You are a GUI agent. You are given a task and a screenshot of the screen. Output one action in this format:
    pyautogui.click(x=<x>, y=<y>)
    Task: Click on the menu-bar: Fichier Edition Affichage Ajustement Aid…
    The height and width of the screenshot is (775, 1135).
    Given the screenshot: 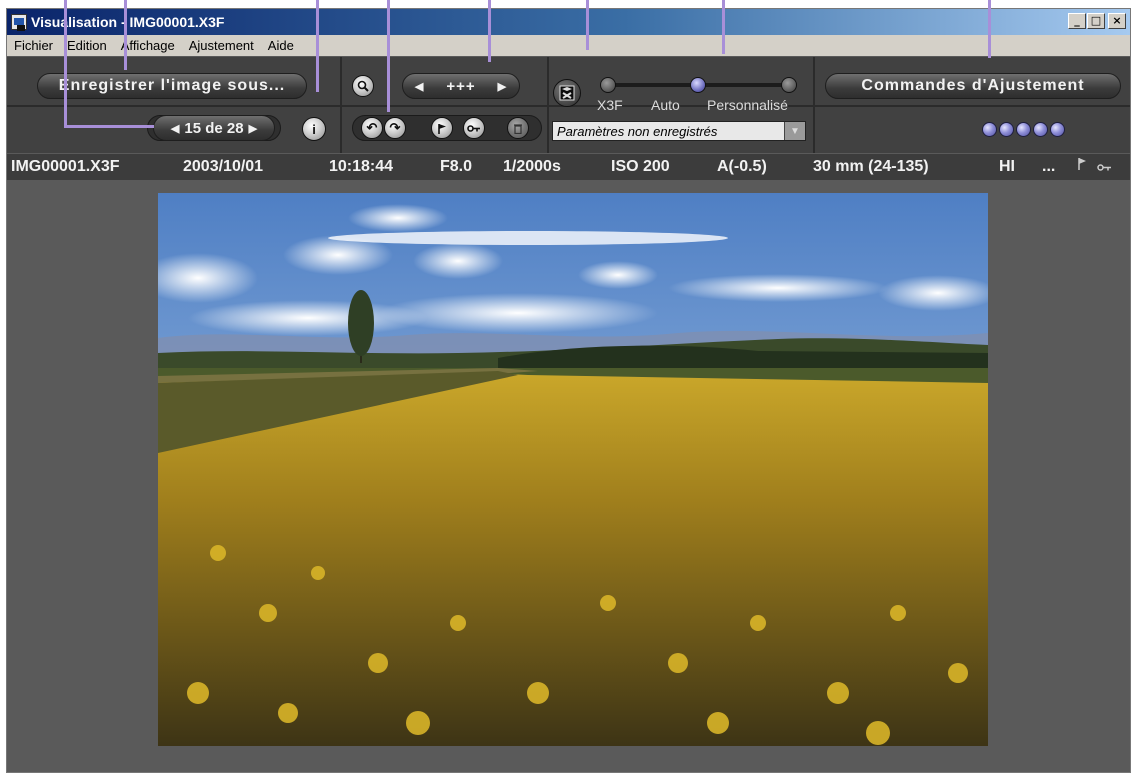 What is the action you would take?
    pyautogui.click(x=568, y=45)
    